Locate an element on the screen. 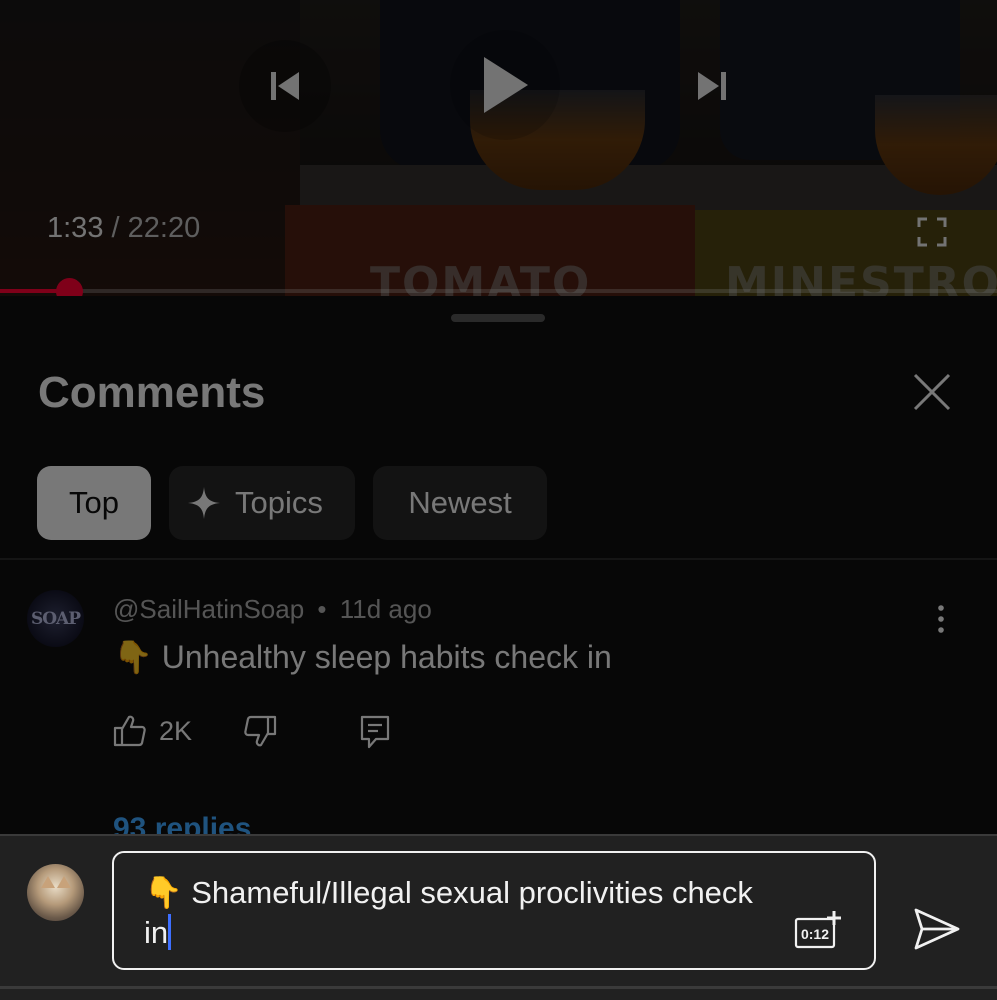  skip-previous-icon is located at coordinates (285, 86).